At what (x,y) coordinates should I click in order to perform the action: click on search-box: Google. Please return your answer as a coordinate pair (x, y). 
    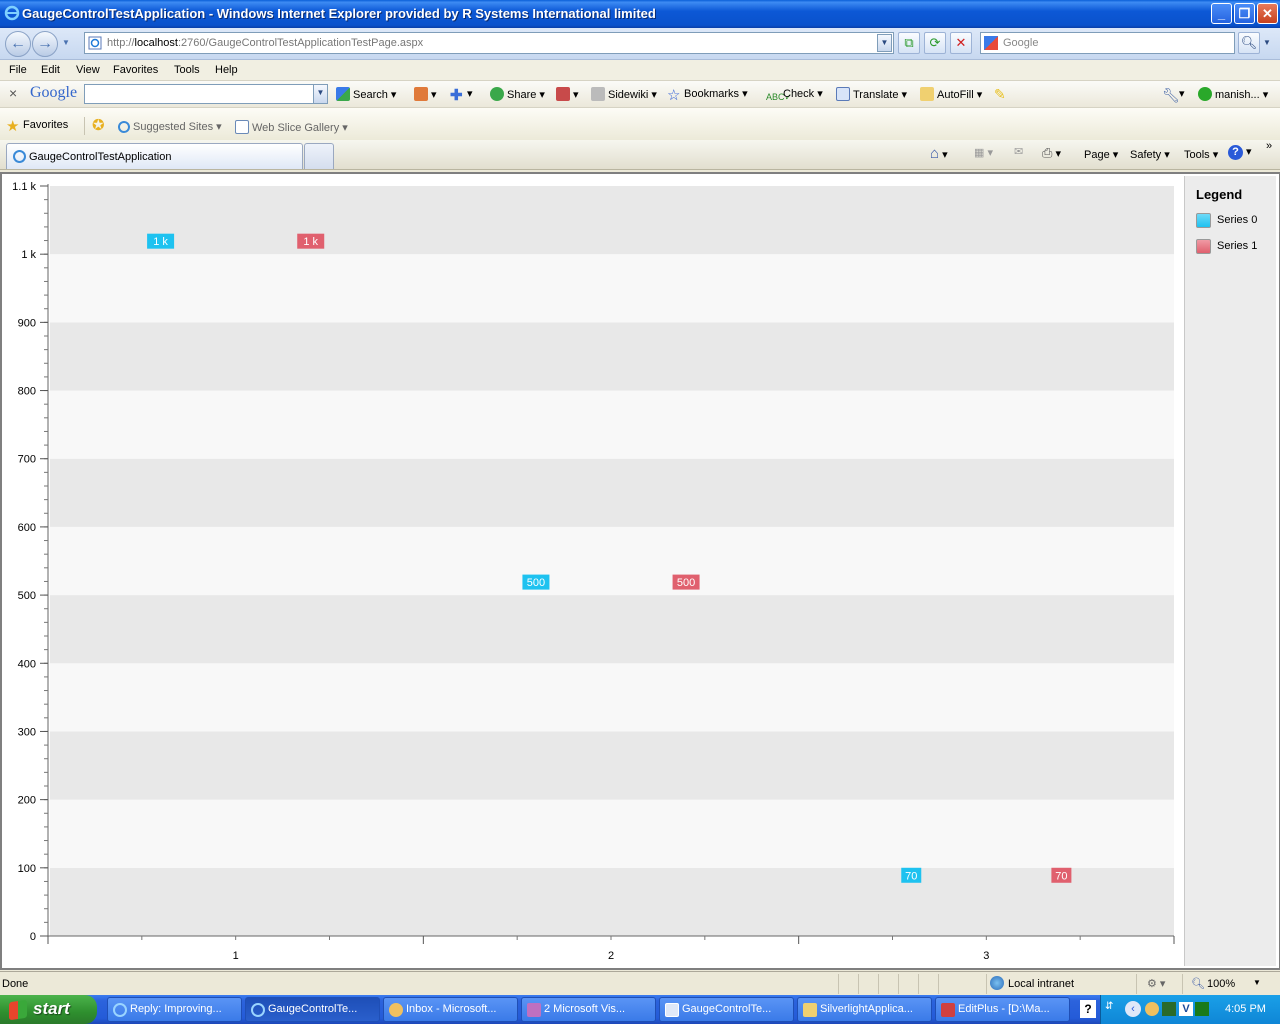
    Looking at the image, I should click on (1107, 43).